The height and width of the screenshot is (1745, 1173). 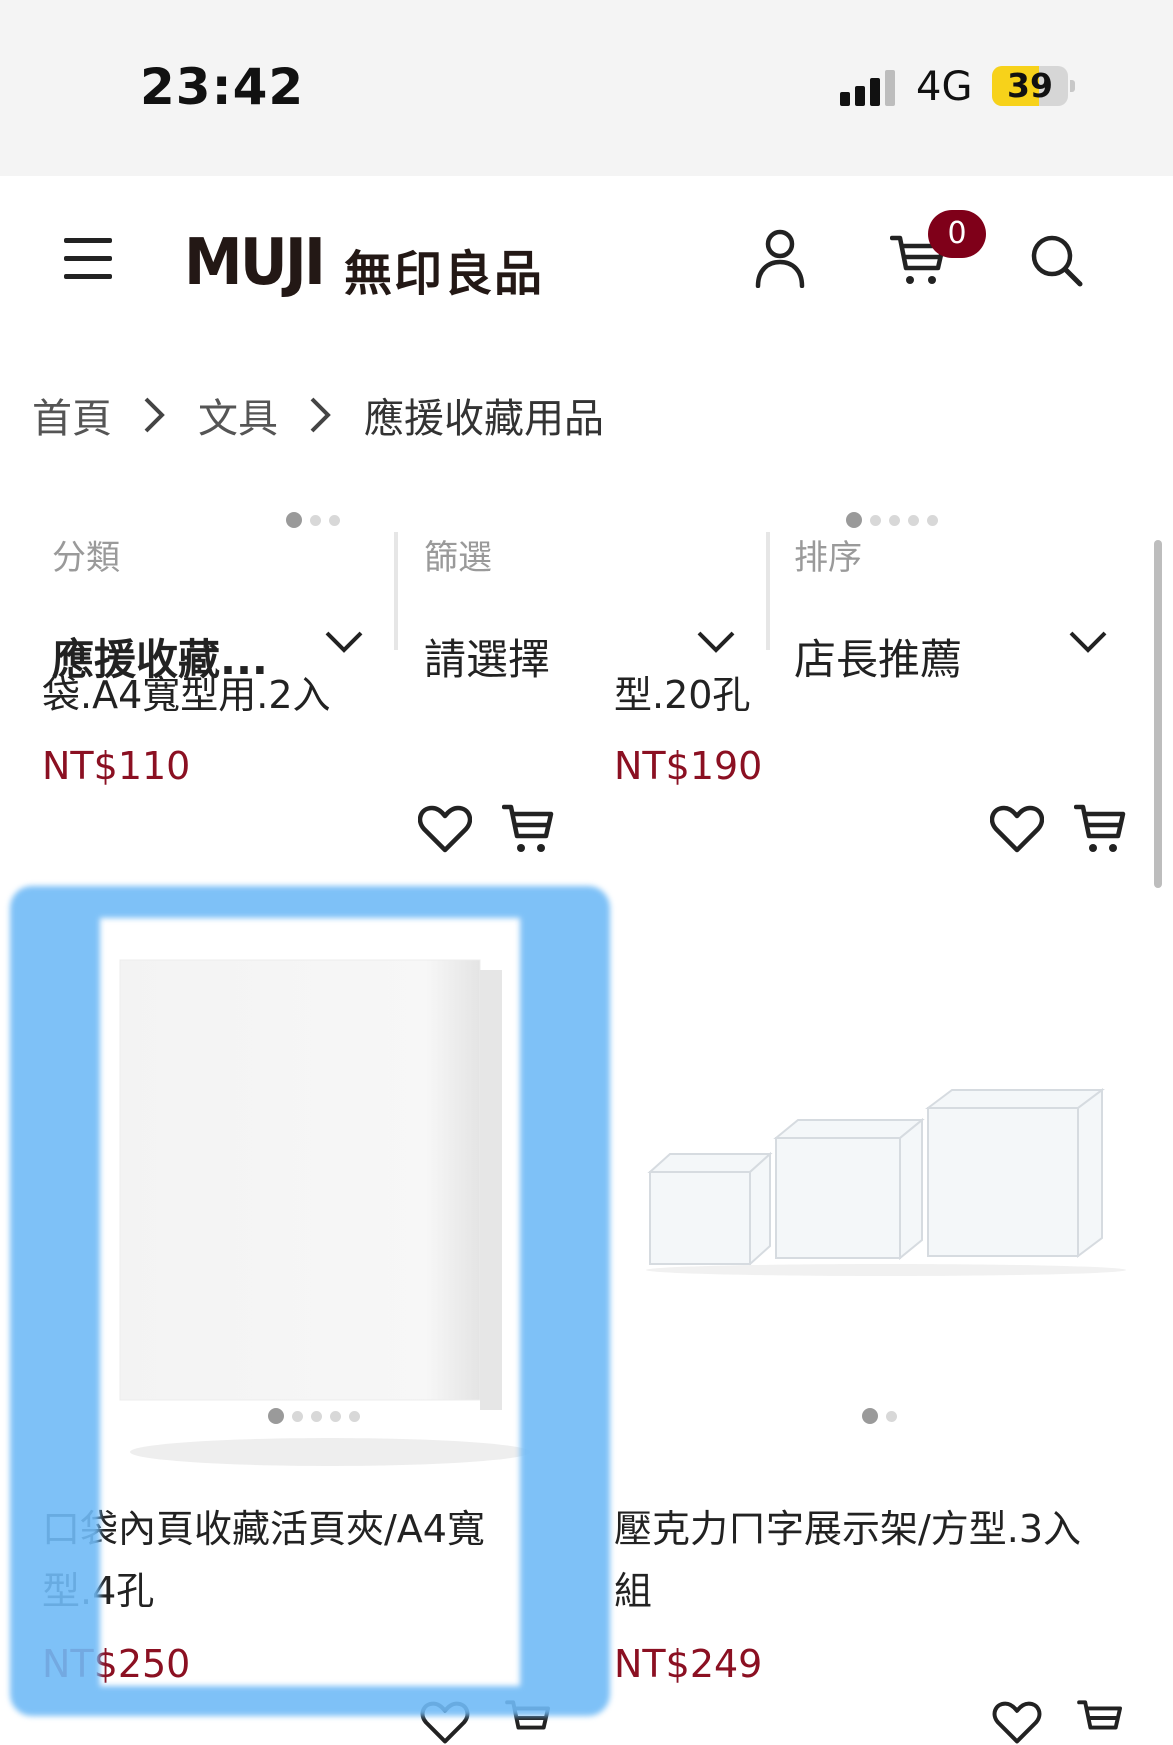 What do you see at coordinates (959, 607) in the screenshot?
I see `sort-filter: 排序 店長推薦` at bounding box center [959, 607].